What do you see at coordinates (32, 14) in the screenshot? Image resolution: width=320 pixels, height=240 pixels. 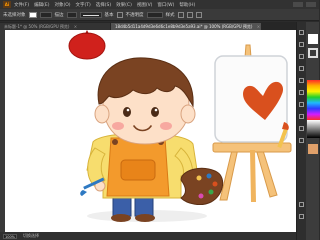 I see `fill-swatch` at bounding box center [32, 14].